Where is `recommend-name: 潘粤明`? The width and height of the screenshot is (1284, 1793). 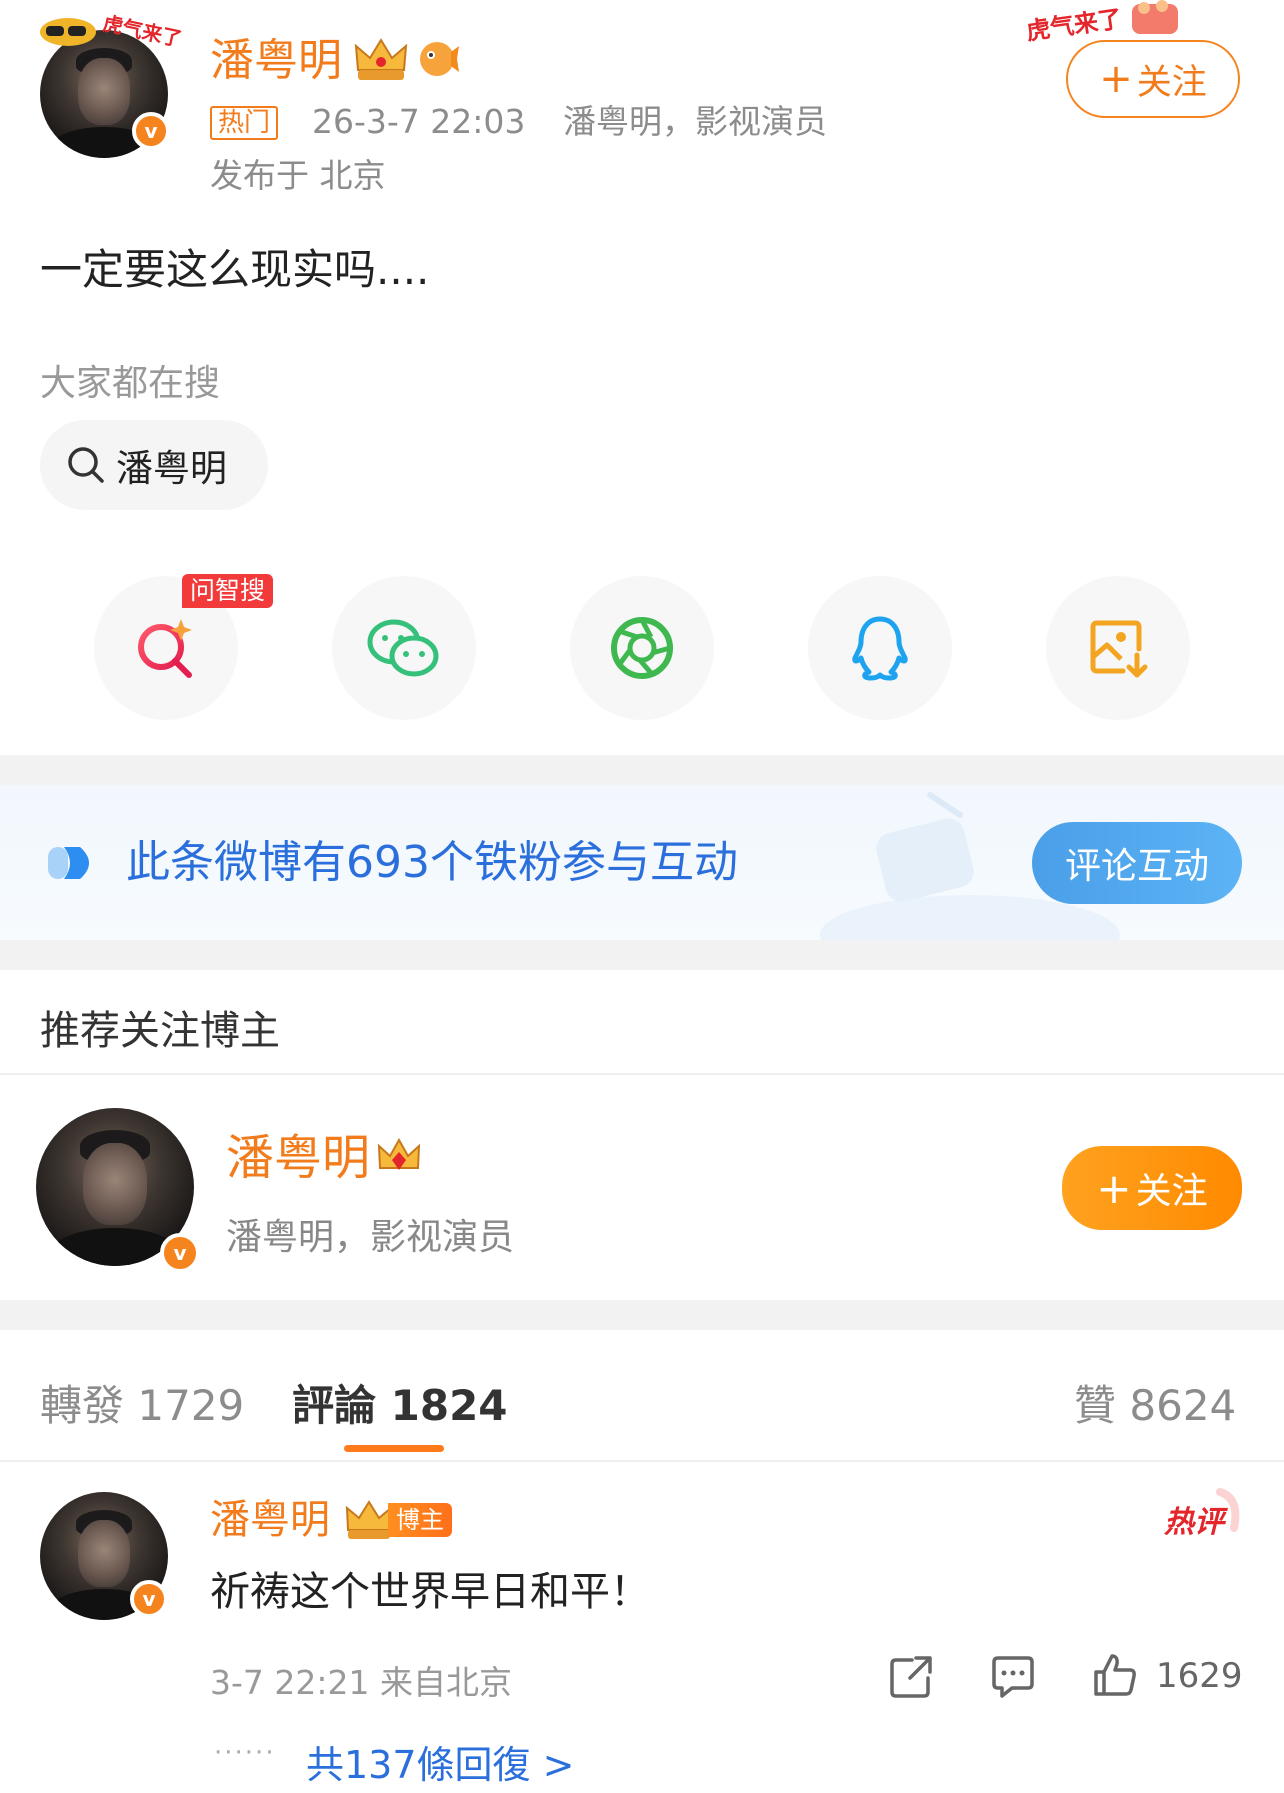 recommend-name: 潘粤明 is located at coordinates (298, 1158).